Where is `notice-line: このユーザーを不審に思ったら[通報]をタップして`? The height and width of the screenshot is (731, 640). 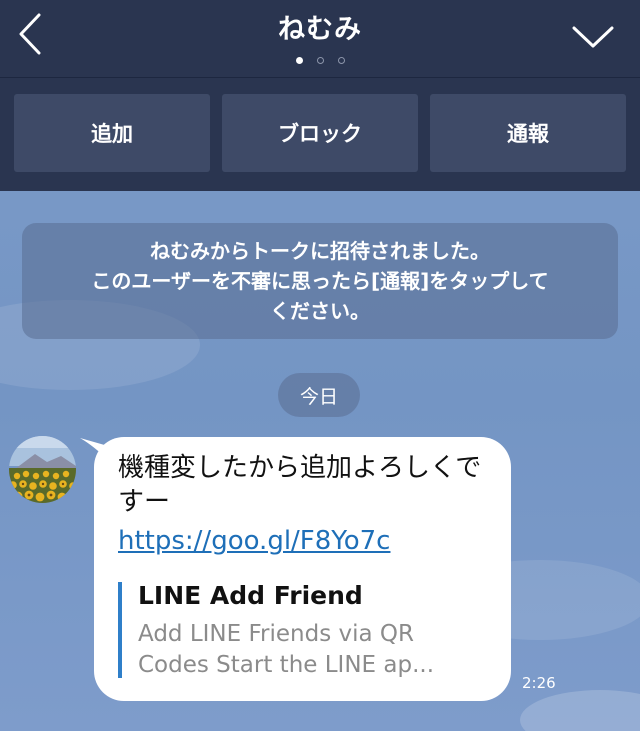 notice-line: このユーザーを不審に思ったら[通報]をタップして is located at coordinates (320, 281).